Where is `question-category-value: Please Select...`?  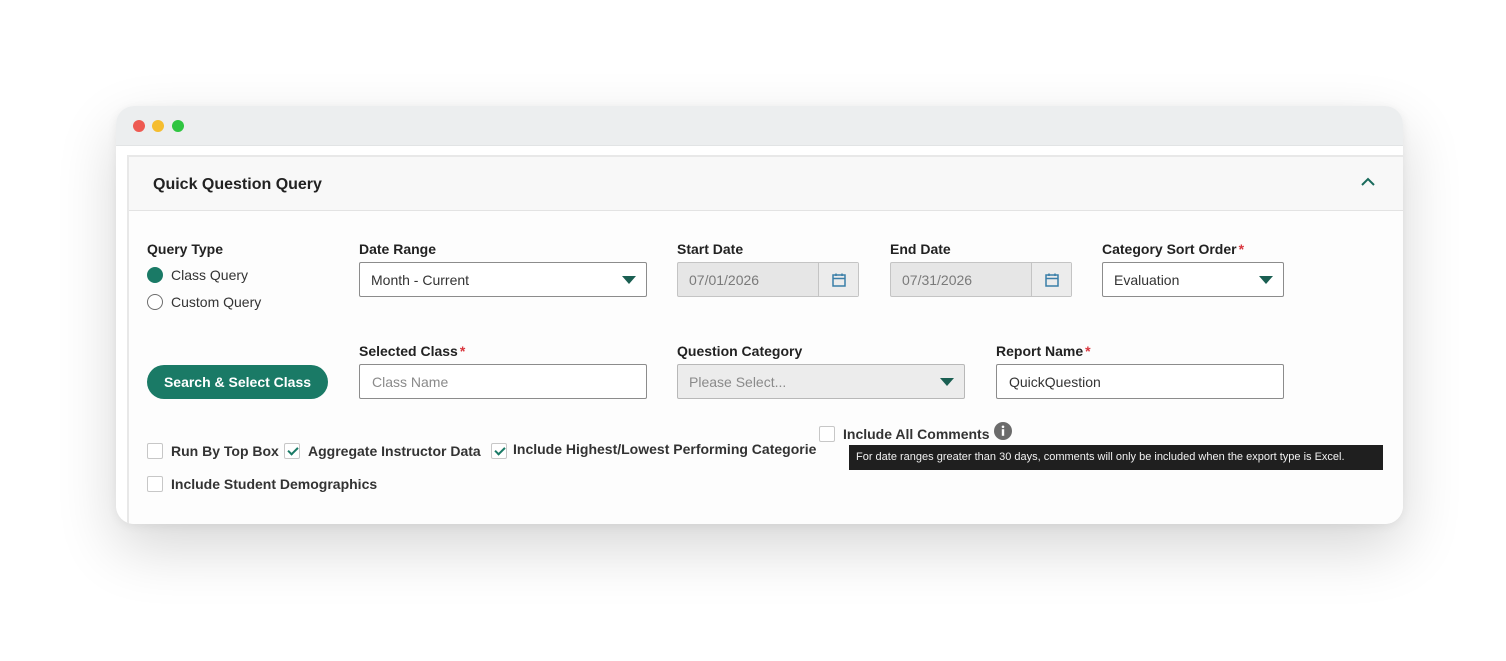
question-category-value: Please Select... is located at coordinates (738, 382).